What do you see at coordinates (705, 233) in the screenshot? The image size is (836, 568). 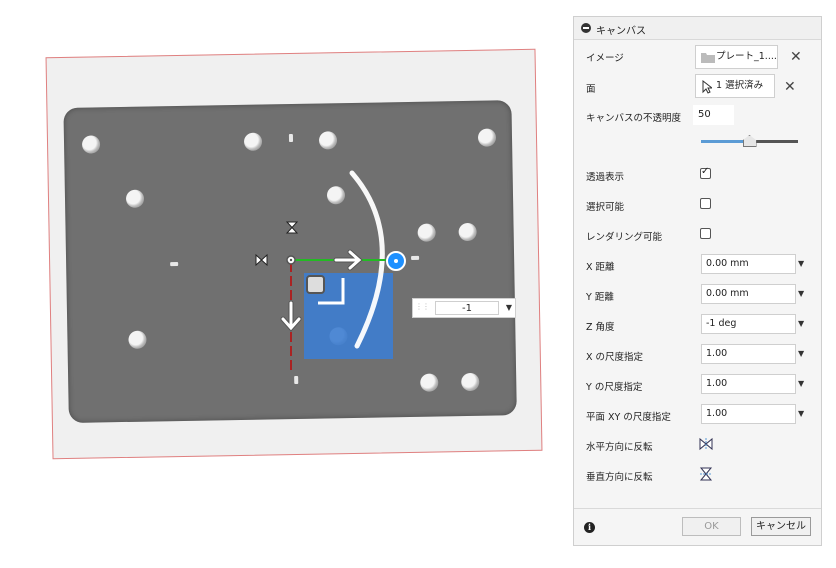 I see `render-checkbox` at bounding box center [705, 233].